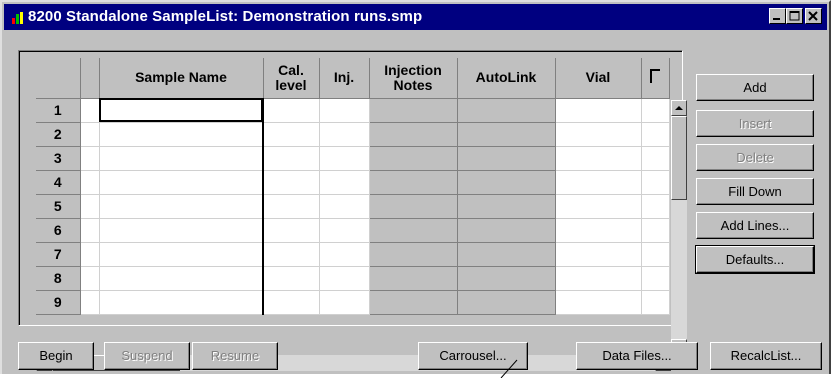 The width and height of the screenshot is (835, 378). Describe the element at coordinates (58, 182) in the screenshot. I see `row-number: 4` at that location.